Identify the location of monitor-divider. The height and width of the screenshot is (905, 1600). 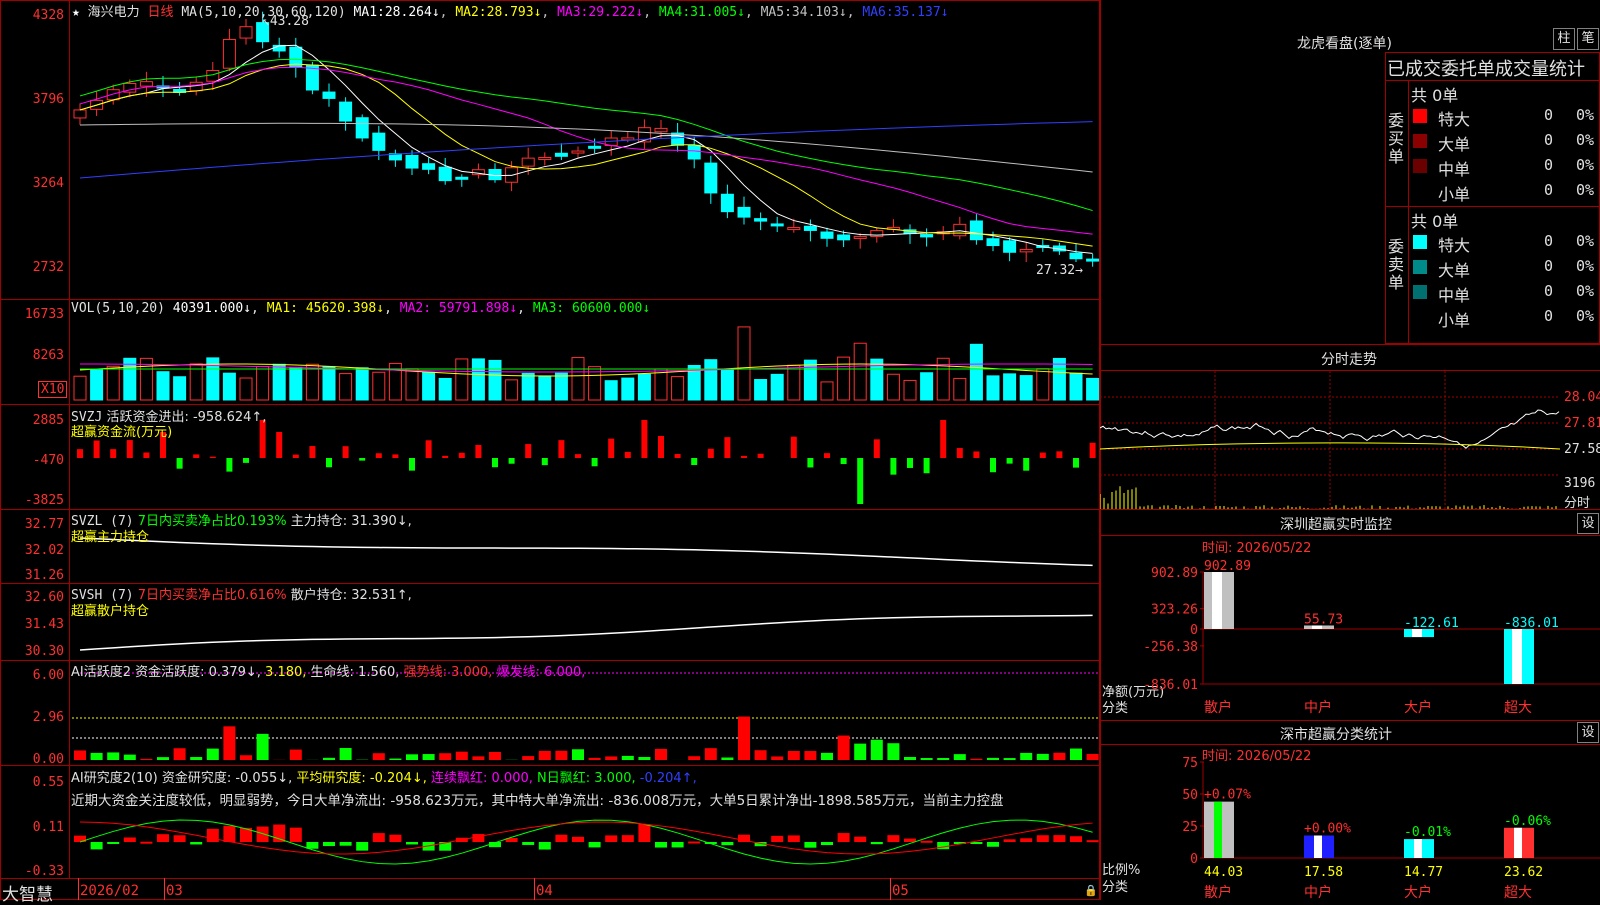
(1350, 509).